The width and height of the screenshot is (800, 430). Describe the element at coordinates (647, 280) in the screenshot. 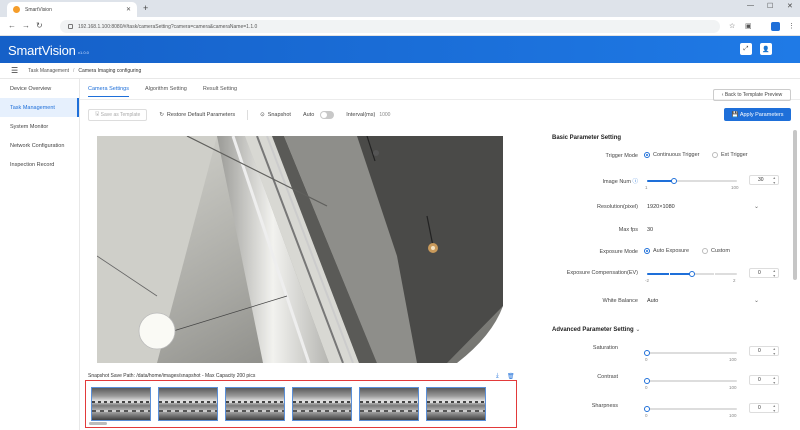

I see `exposure-comp-min: -2` at that location.